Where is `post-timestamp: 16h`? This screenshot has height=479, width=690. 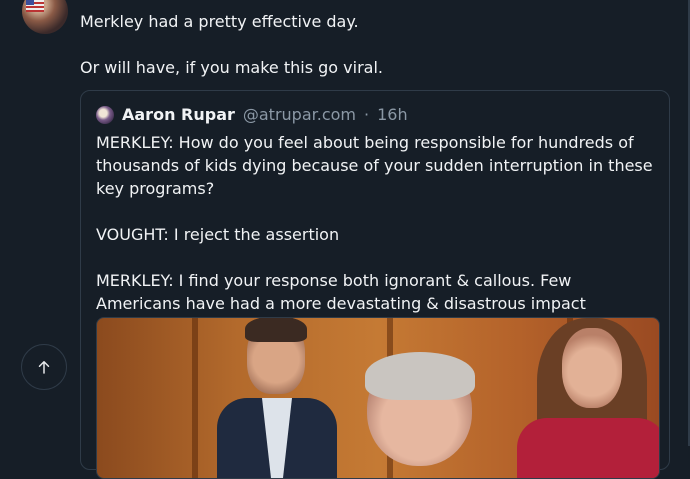 post-timestamp: 16h is located at coordinates (392, 114).